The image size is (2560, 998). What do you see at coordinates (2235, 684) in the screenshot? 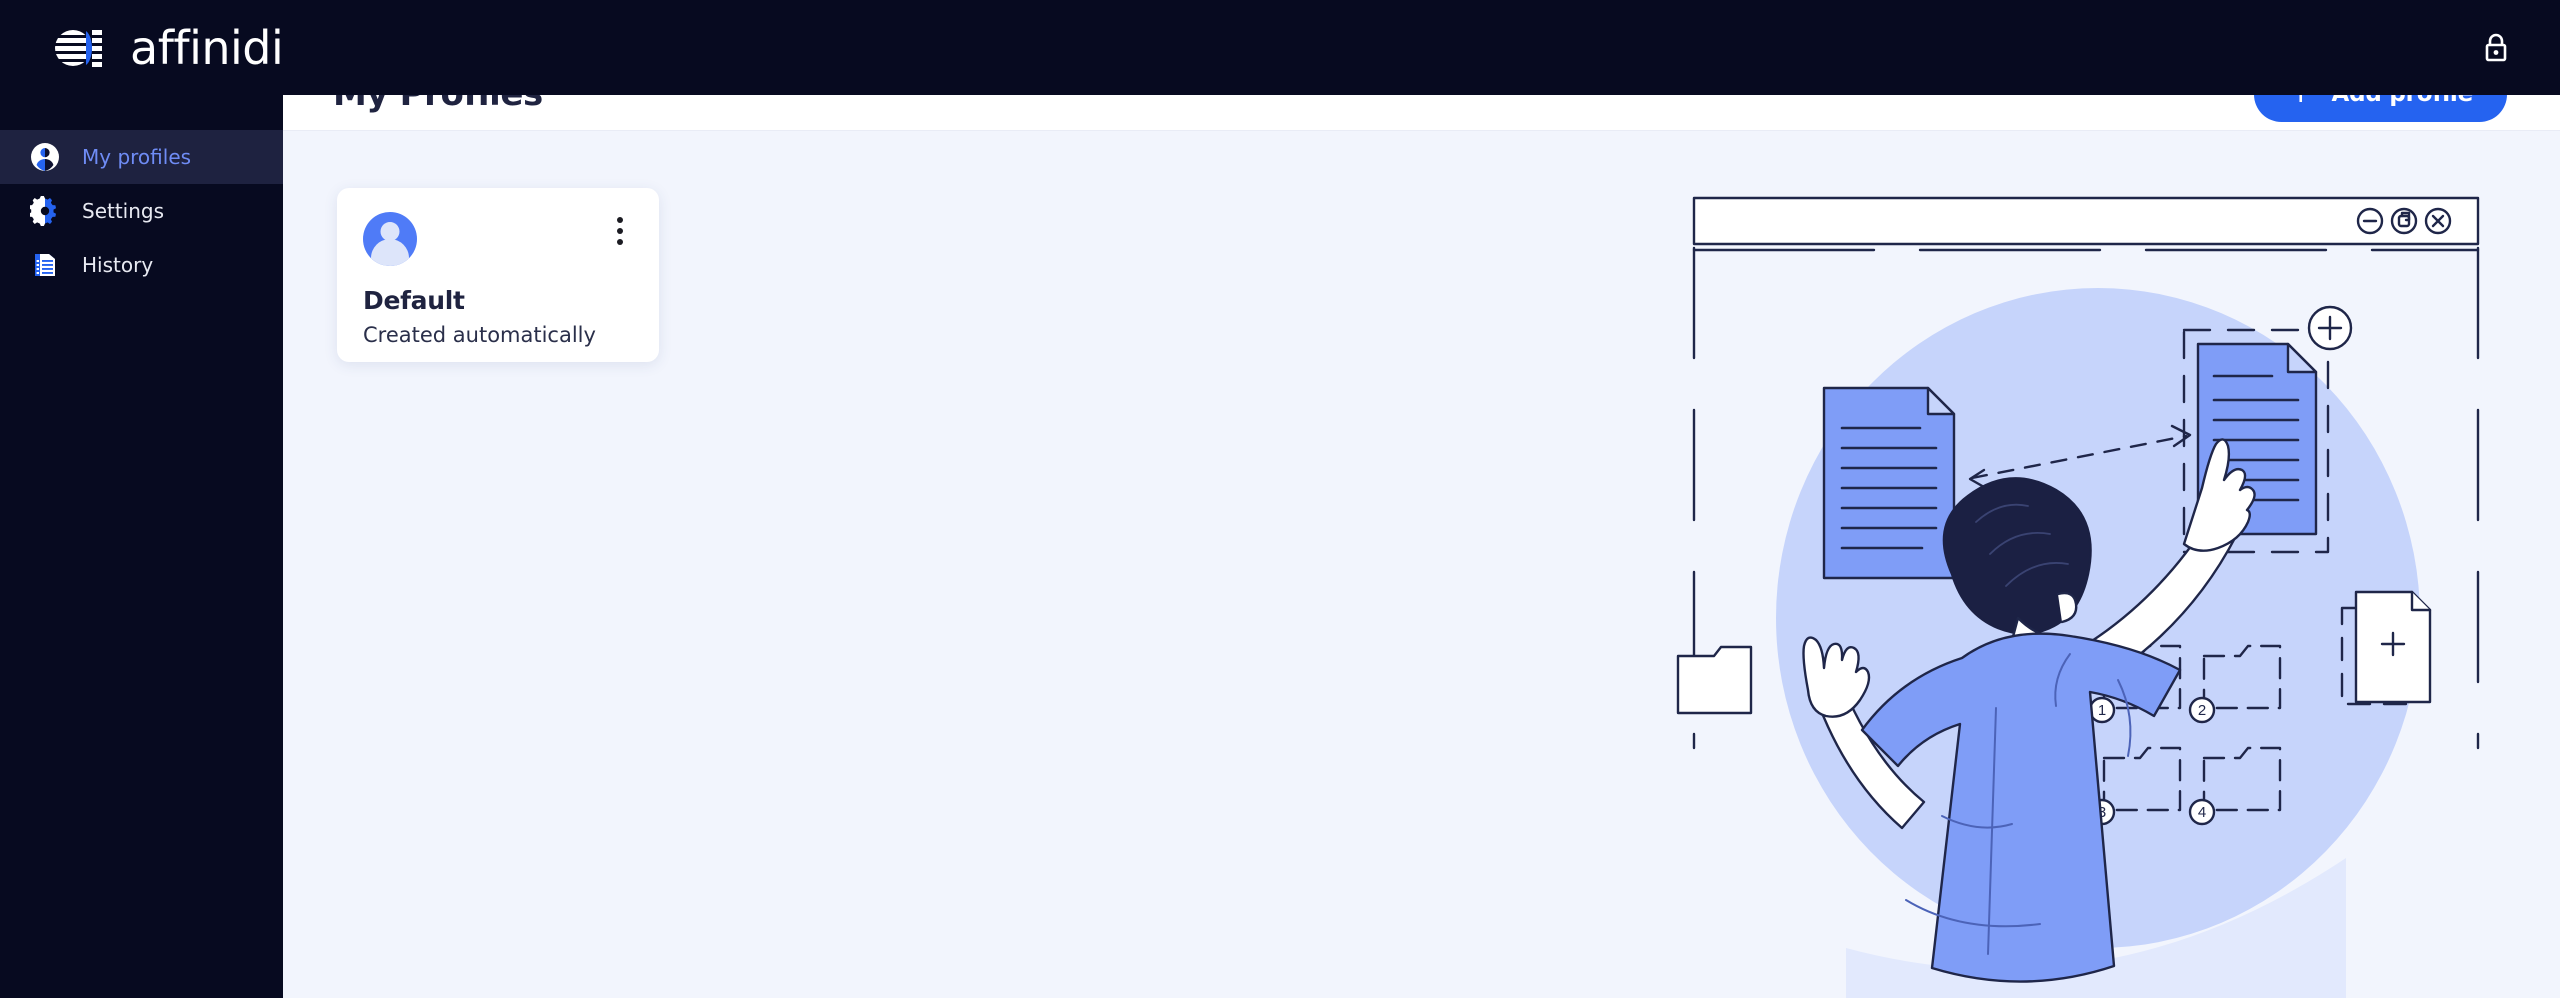
I see `folder-2: 2` at bounding box center [2235, 684].